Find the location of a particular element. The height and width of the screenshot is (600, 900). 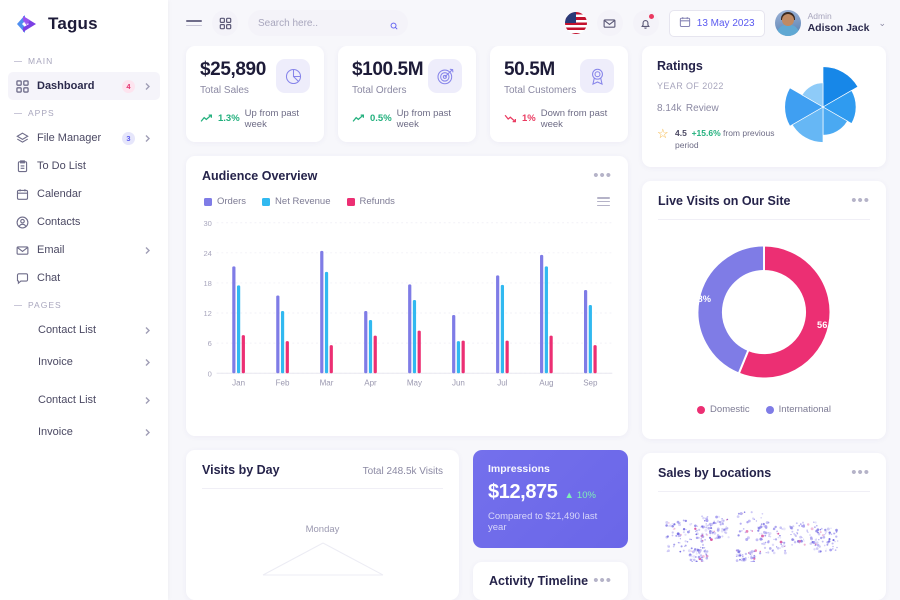

calendar-icon is located at coordinates (22, 194).